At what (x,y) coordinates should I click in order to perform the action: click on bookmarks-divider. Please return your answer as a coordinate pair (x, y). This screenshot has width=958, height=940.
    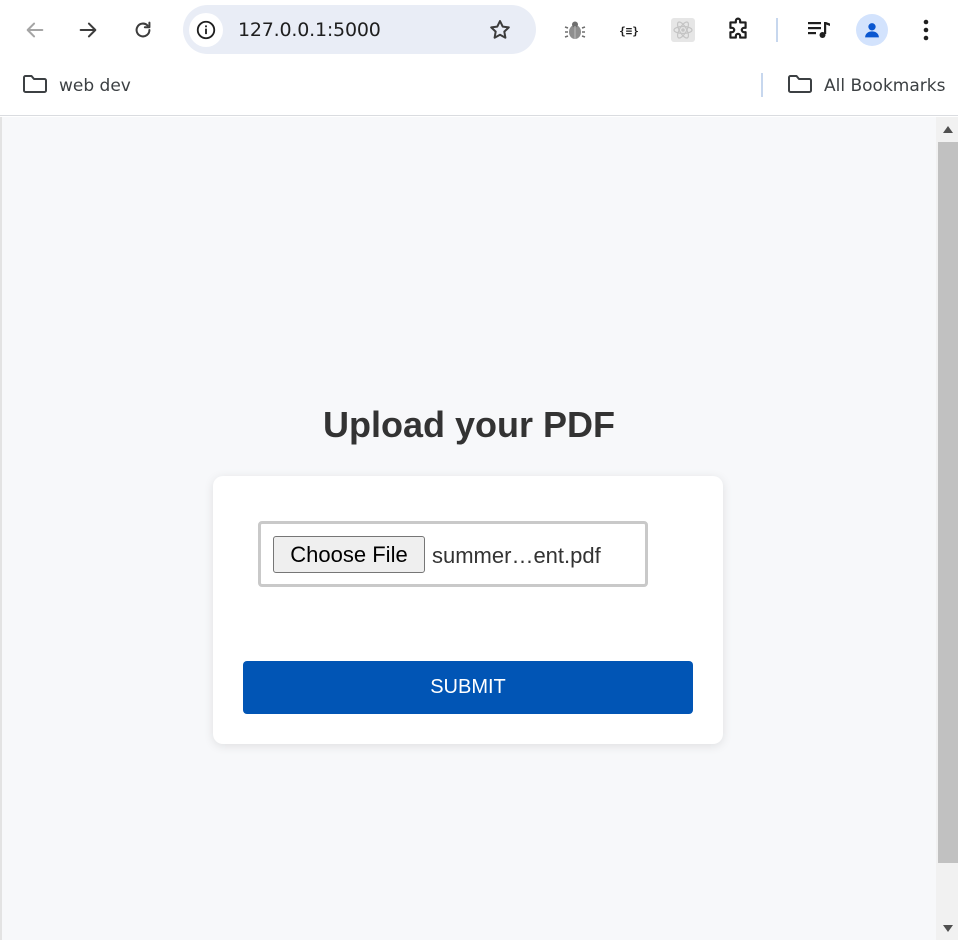
    Looking at the image, I should click on (762, 85).